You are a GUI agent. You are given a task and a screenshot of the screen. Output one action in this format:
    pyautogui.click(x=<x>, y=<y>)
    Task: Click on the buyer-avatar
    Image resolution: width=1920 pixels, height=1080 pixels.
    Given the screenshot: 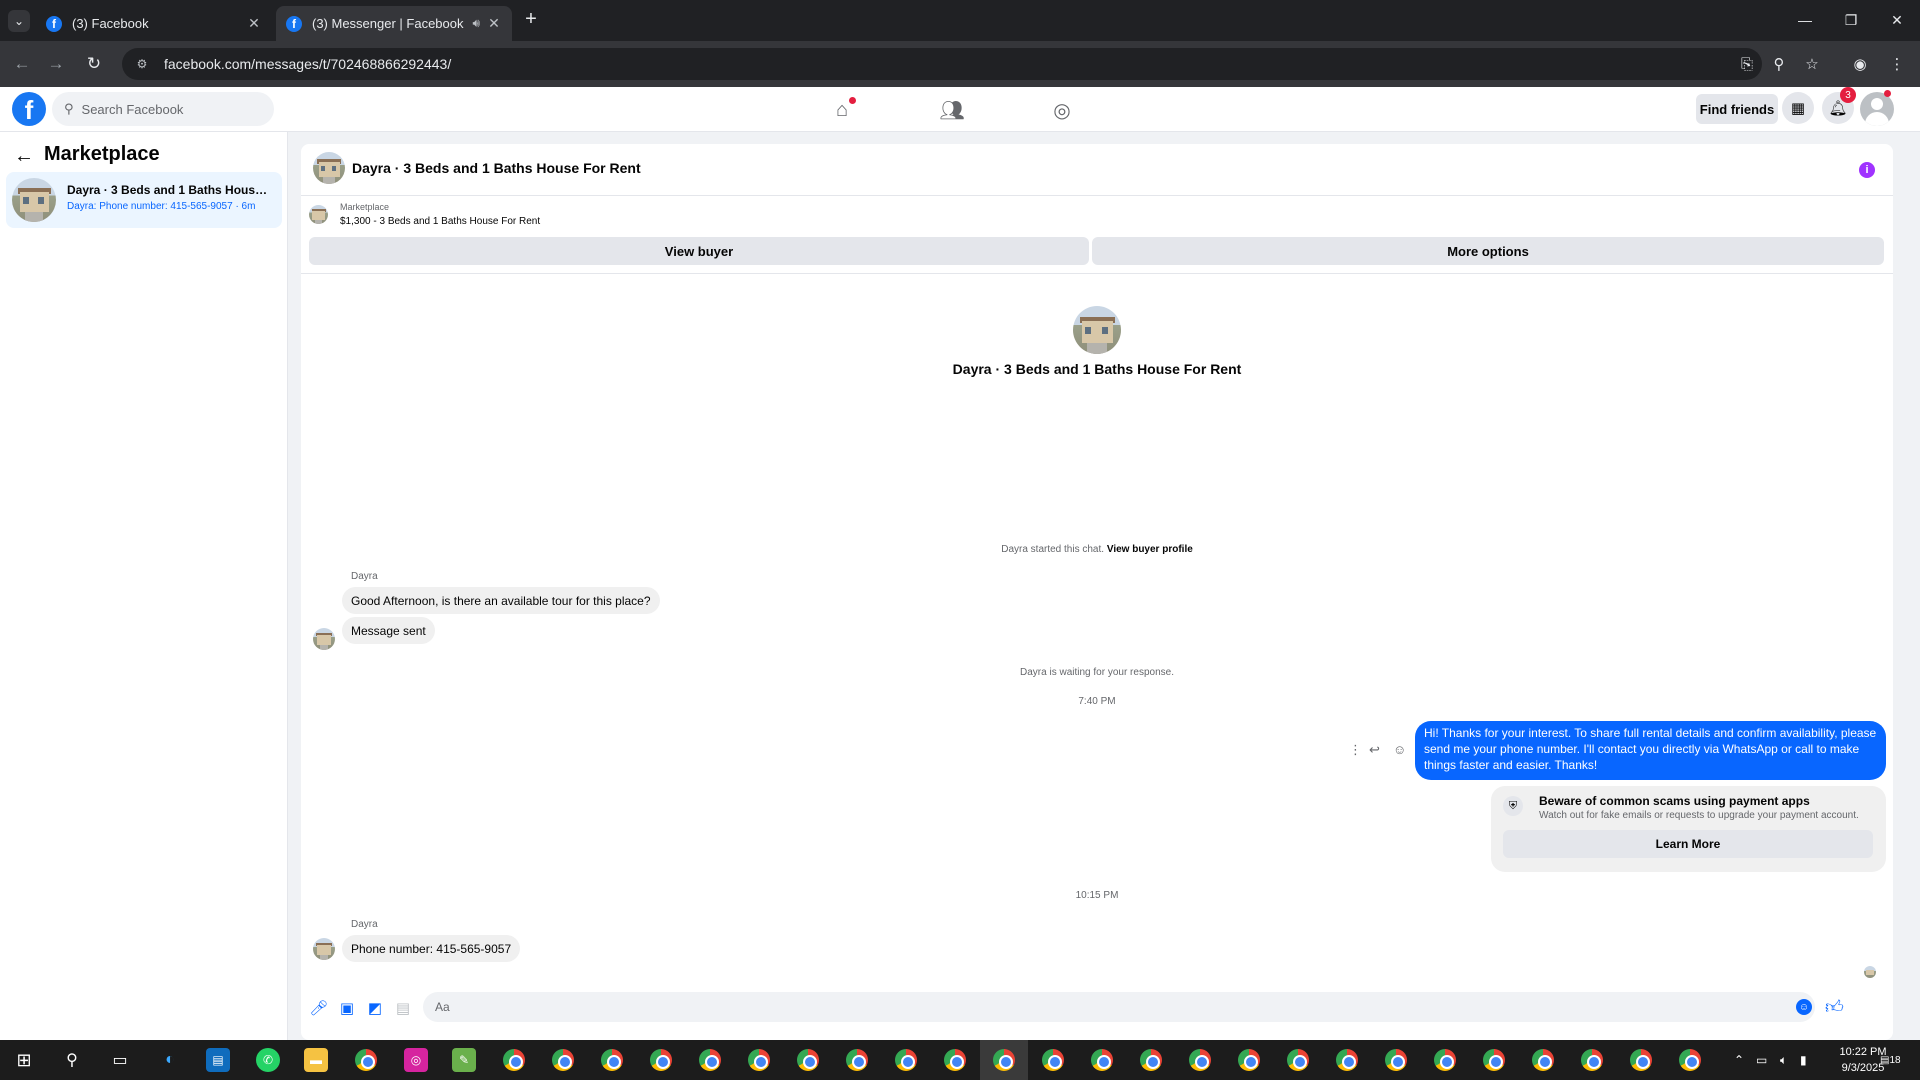 What is the action you would take?
    pyautogui.click(x=1097, y=330)
    